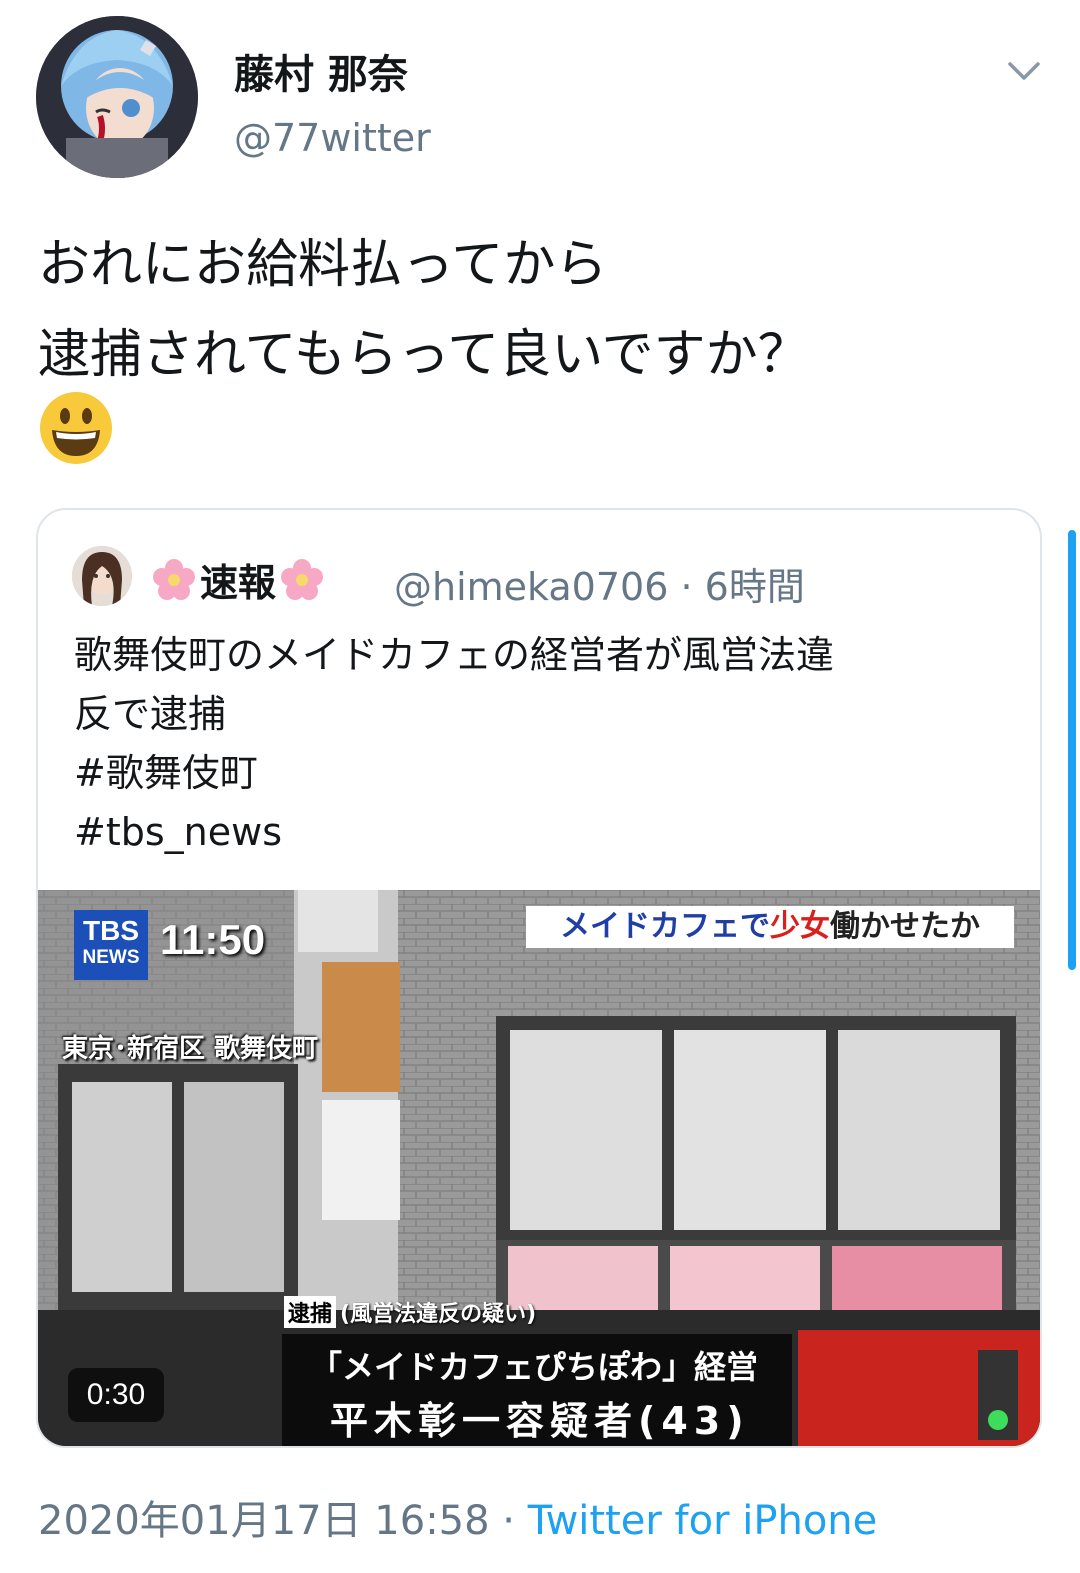  I want to click on quoted-meta: @himeka0706 · 6時間, so click(599, 583).